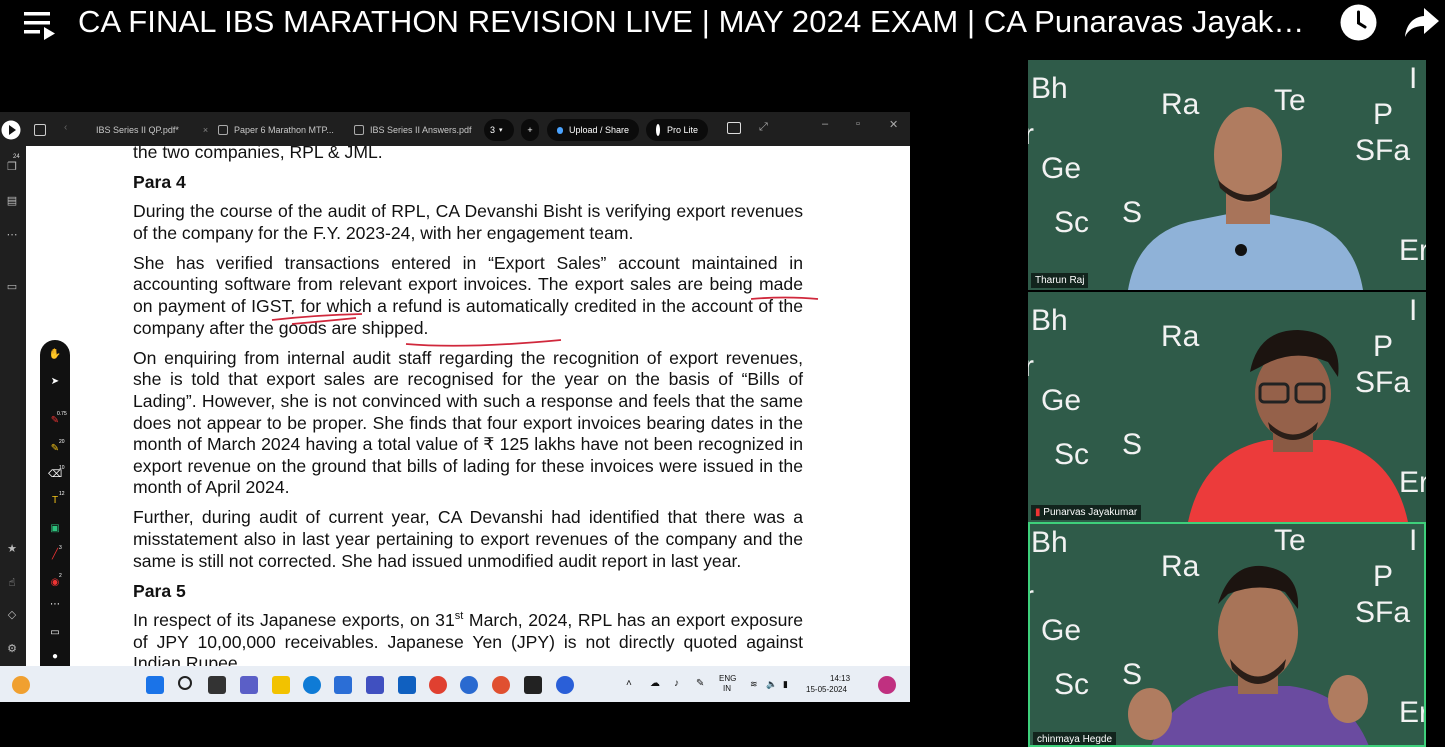 This screenshot has width=1445, height=747. Describe the element at coordinates (826, 690) in the screenshot. I see `clock-date: 15-05-2024` at that location.